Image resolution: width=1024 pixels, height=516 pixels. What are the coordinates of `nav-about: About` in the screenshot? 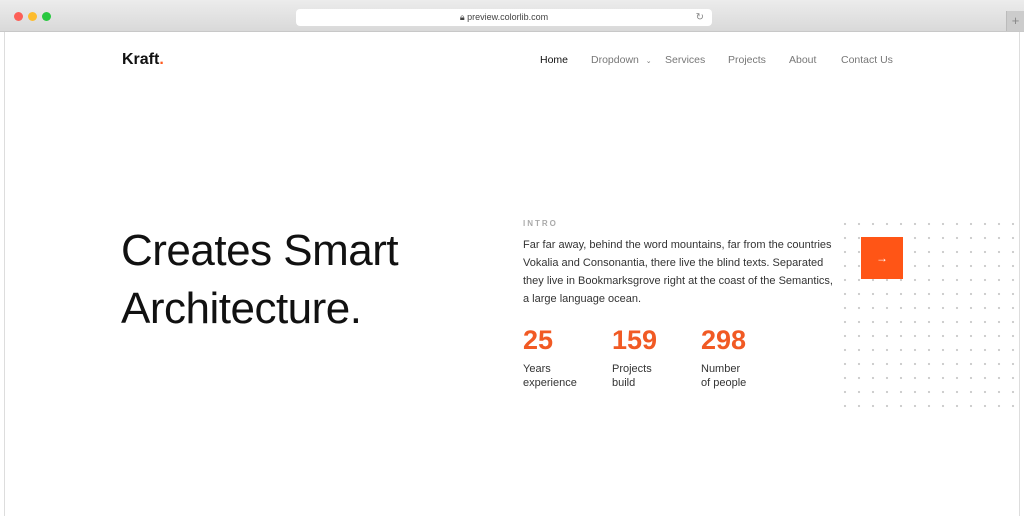 It's located at (802, 60).